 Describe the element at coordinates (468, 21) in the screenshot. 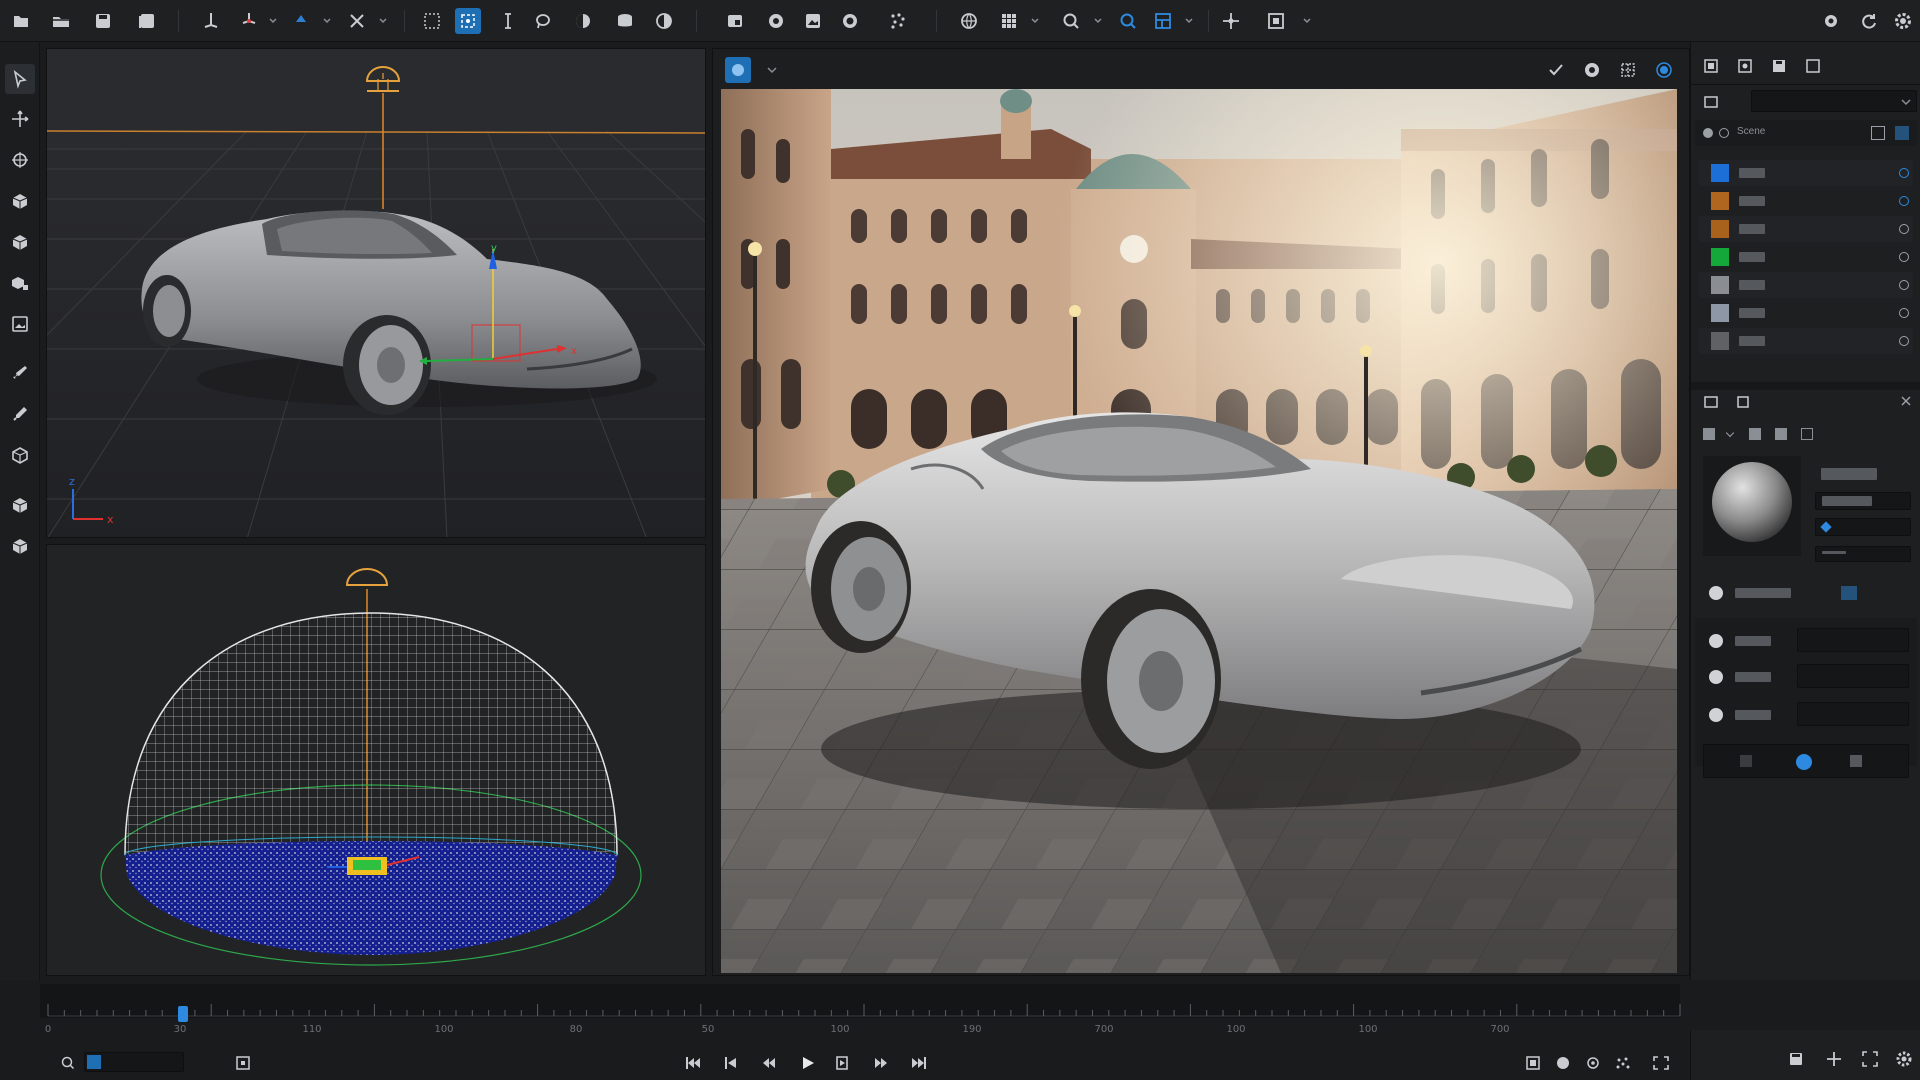

I see `focus-icon` at that location.